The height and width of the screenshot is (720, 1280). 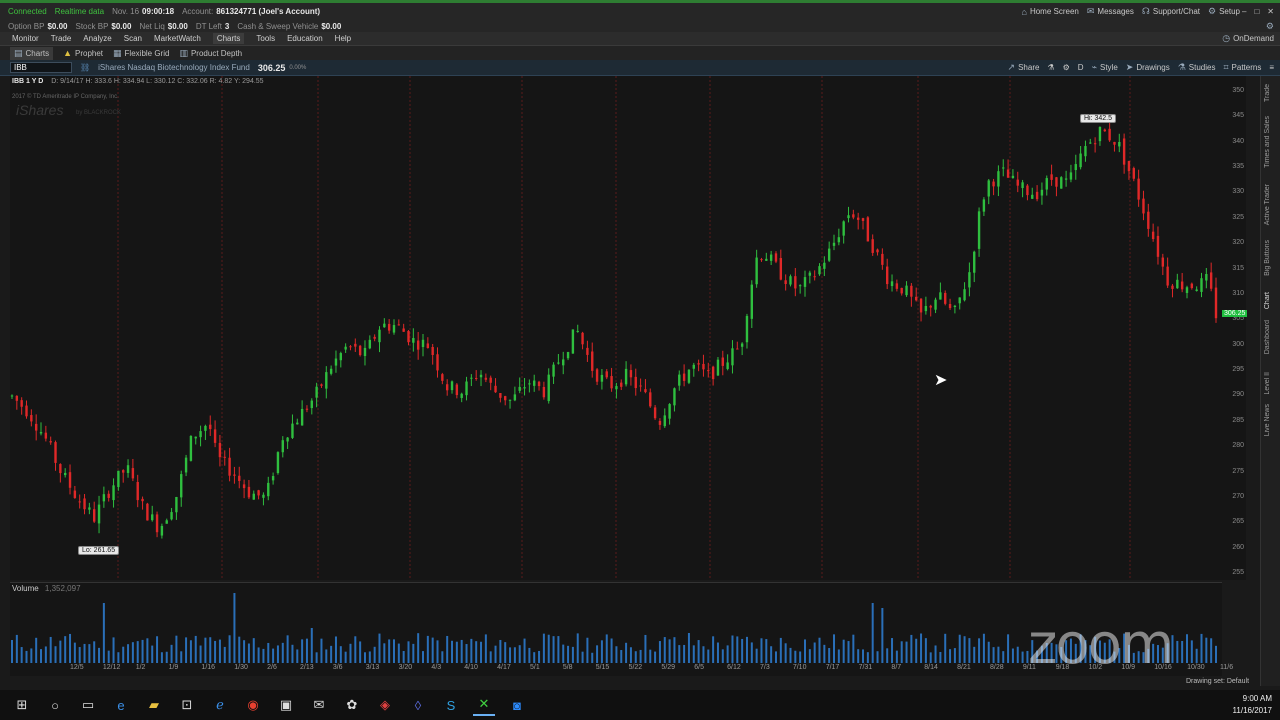 I want to click on menu-marketwatch: MarketWatch, so click(x=177, y=38).